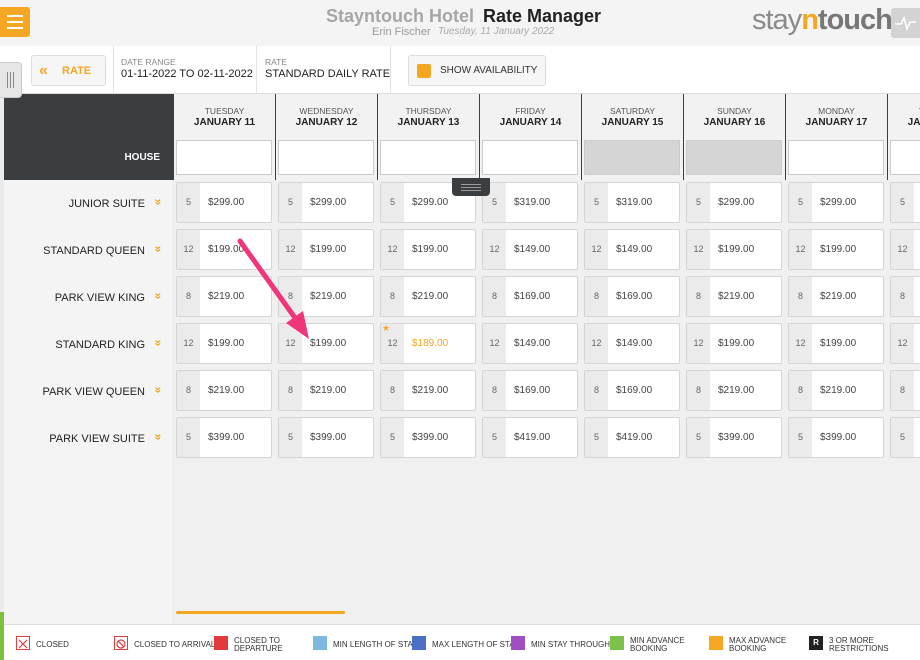 This screenshot has height=660, width=920. What do you see at coordinates (258, 644) in the screenshot?
I see `legend-label: CLOSED TO DEPARTURE` at bounding box center [258, 644].